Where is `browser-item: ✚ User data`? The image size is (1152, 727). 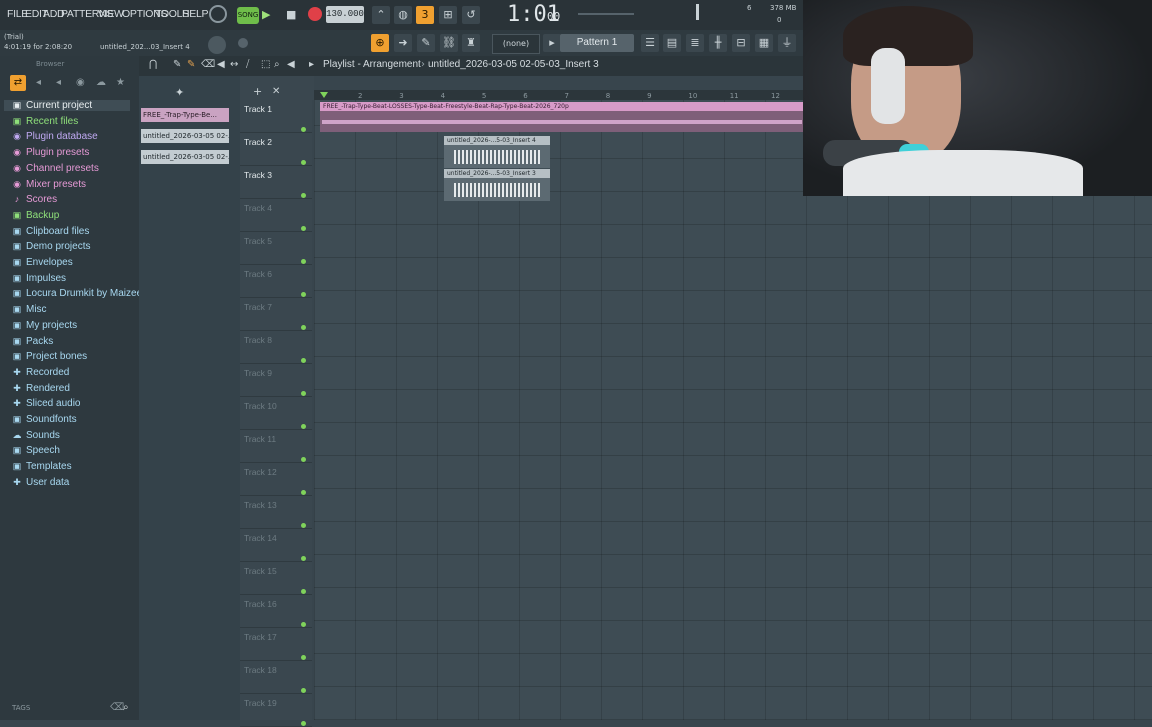 browser-item: ✚ User data is located at coordinates (40, 482).